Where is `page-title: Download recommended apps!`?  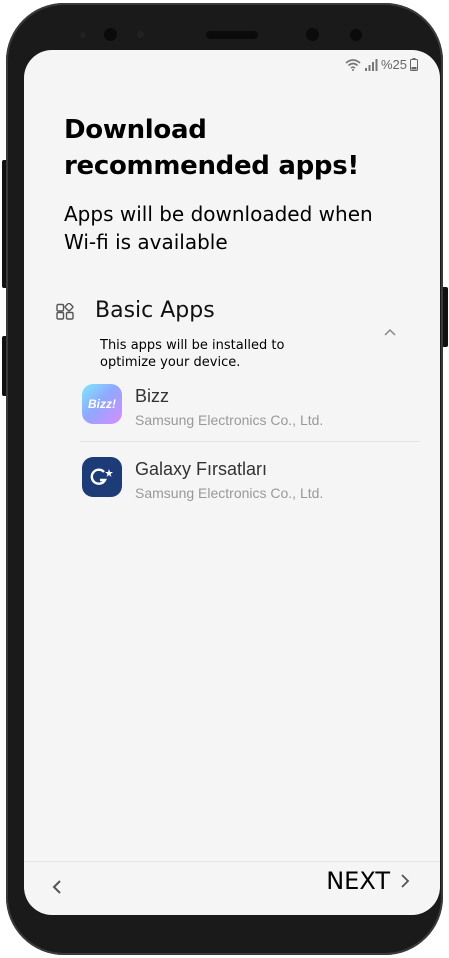 page-title: Download recommended apps! is located at coordinates (211, 148).